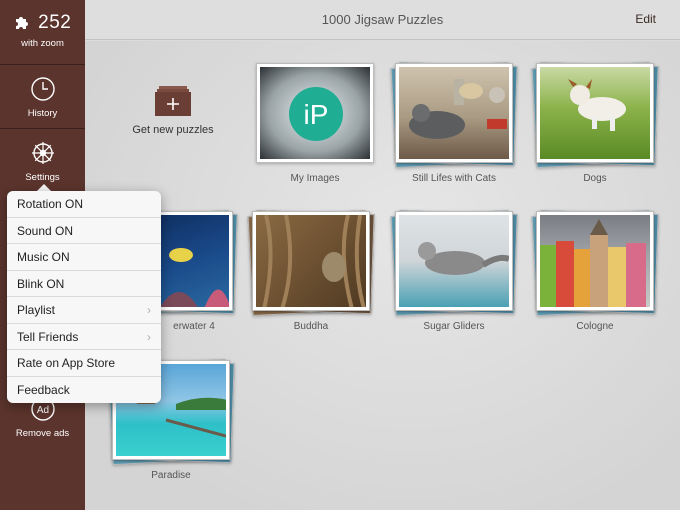 The width and height of the screenshot is (680, 510). What do you see at coordinates (36, 310) in the screenshot?
I see `menu-item-label: Playlist` at bounding box center [36, 310].